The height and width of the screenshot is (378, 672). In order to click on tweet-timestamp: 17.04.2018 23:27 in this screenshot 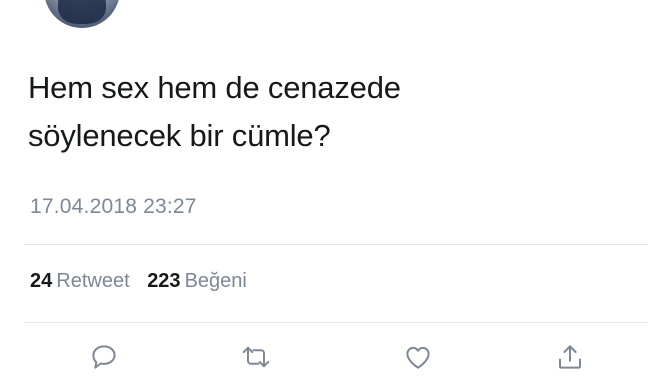, I will do `click(113, 207)`.